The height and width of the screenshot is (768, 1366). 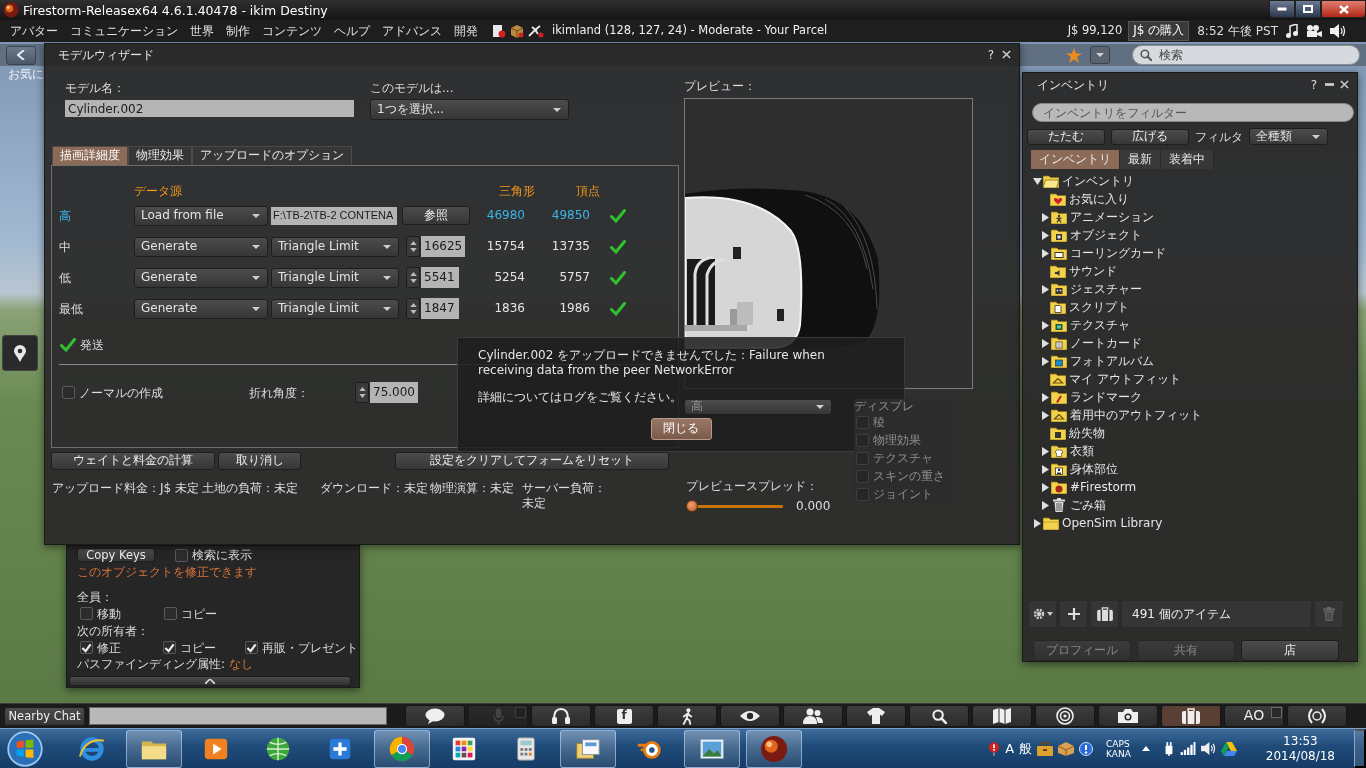 I want to click on folder-label: #Firestorm, so click(x=1103, y=487).